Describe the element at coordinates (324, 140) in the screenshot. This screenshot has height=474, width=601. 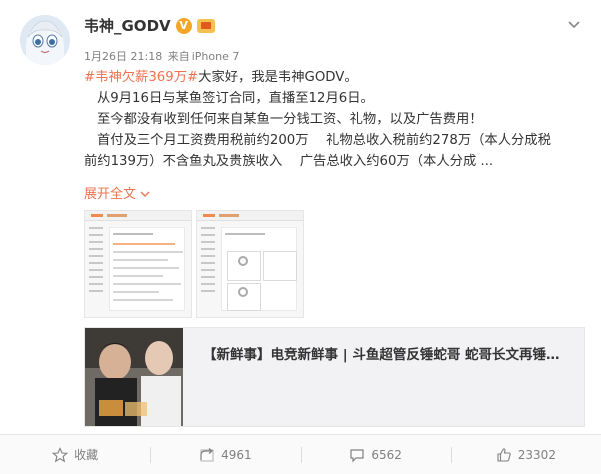
I see `content-line-4: 首付及三个月工资费用税前约200万 礼物总收入税前约278万（本人分成税` at that location.